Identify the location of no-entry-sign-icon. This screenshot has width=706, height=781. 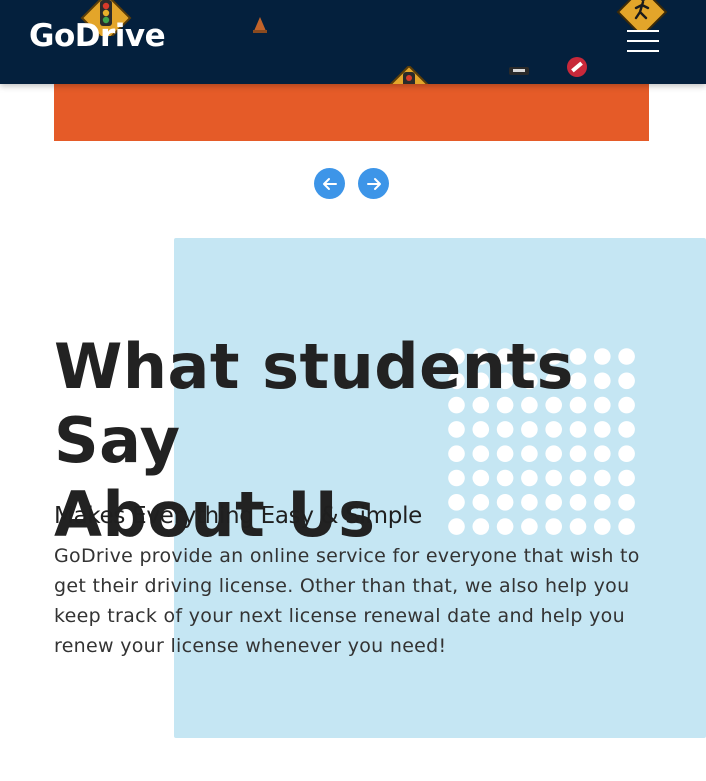
(577, 67).